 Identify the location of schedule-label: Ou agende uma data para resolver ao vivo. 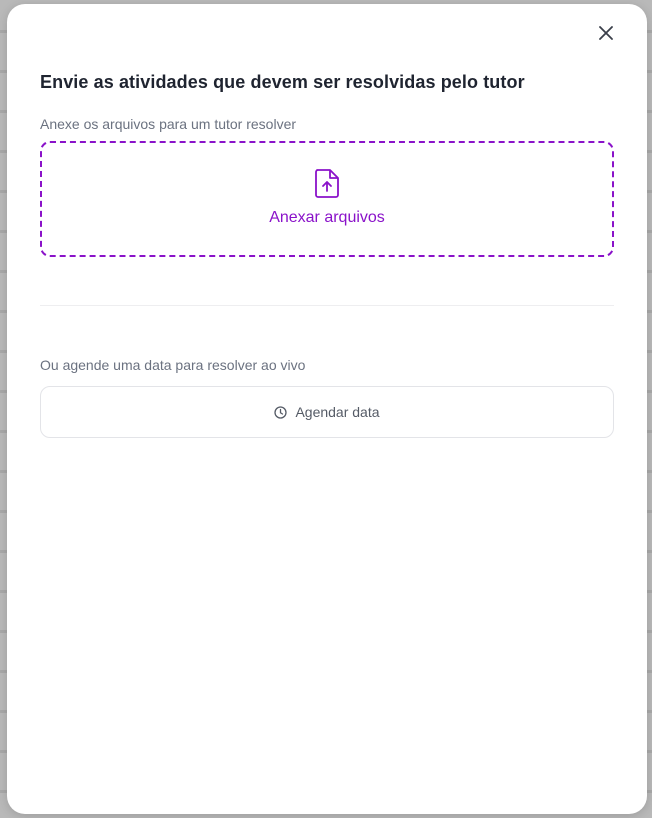
(173, 365).